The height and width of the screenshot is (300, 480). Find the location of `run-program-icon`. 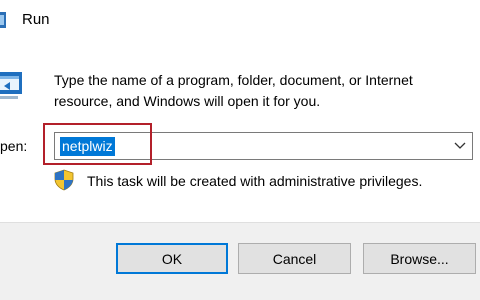

run-program-icon is located at coordinates (11, 85).